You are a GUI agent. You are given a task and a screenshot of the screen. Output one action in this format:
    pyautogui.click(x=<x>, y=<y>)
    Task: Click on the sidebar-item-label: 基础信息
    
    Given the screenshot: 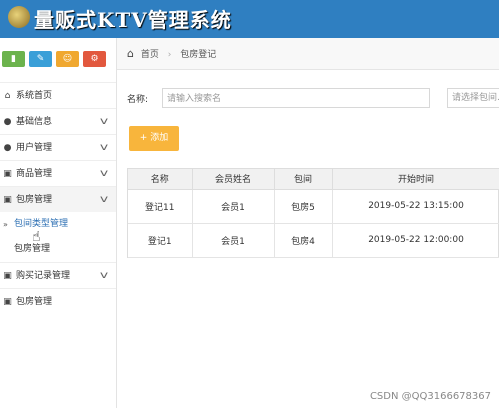 What is the action you would take?
    pyautogui.click(x=34, y=122)
    